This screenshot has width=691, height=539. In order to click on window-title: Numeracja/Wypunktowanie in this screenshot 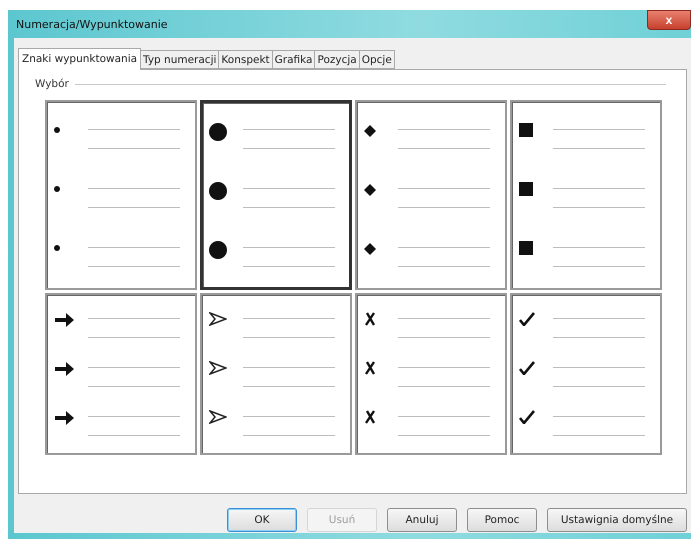, I will do `click(91, 24)`.